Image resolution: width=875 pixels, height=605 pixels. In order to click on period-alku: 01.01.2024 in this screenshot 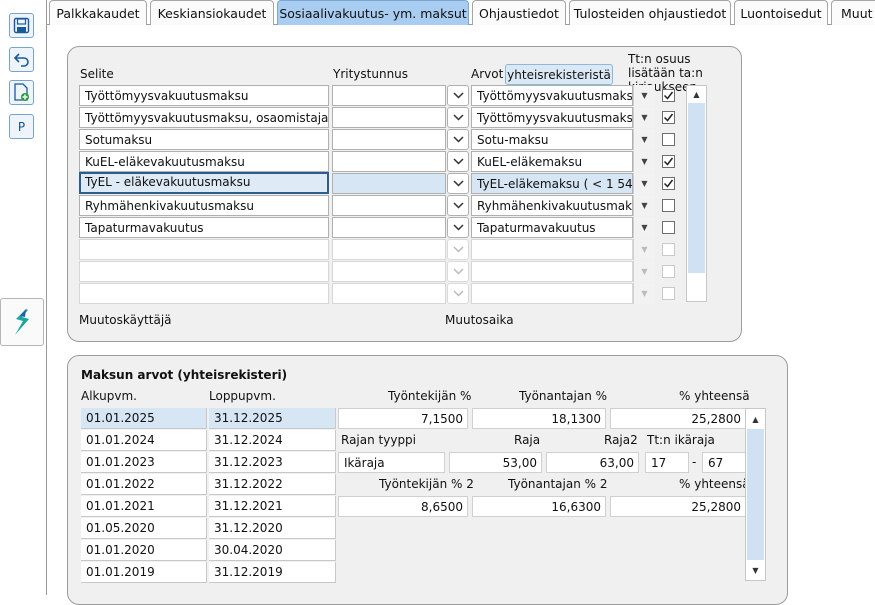, I will do `click(144, 440)`.